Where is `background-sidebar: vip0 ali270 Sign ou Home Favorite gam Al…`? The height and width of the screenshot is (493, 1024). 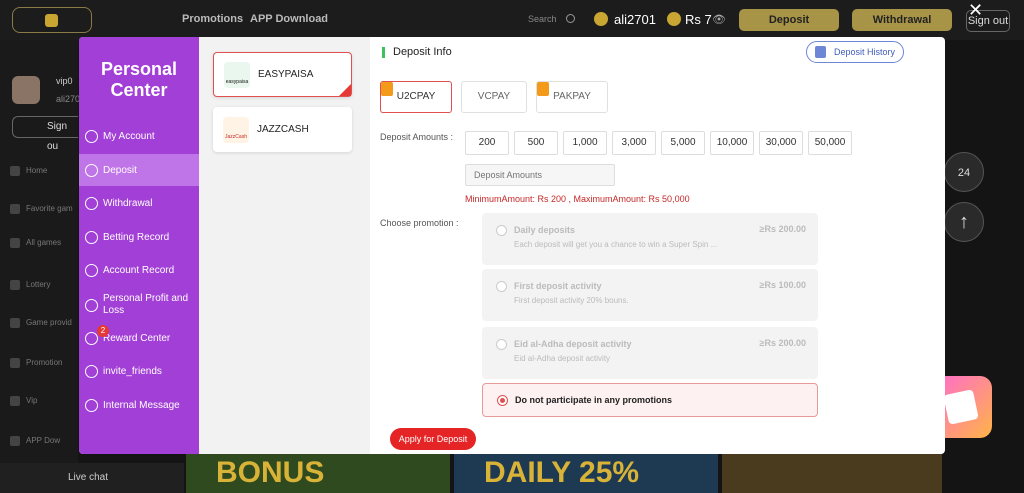
background-sidebar: vip0 ali270 Sign ou Home Favorite gam Al… is located at coordinates (40, 266).